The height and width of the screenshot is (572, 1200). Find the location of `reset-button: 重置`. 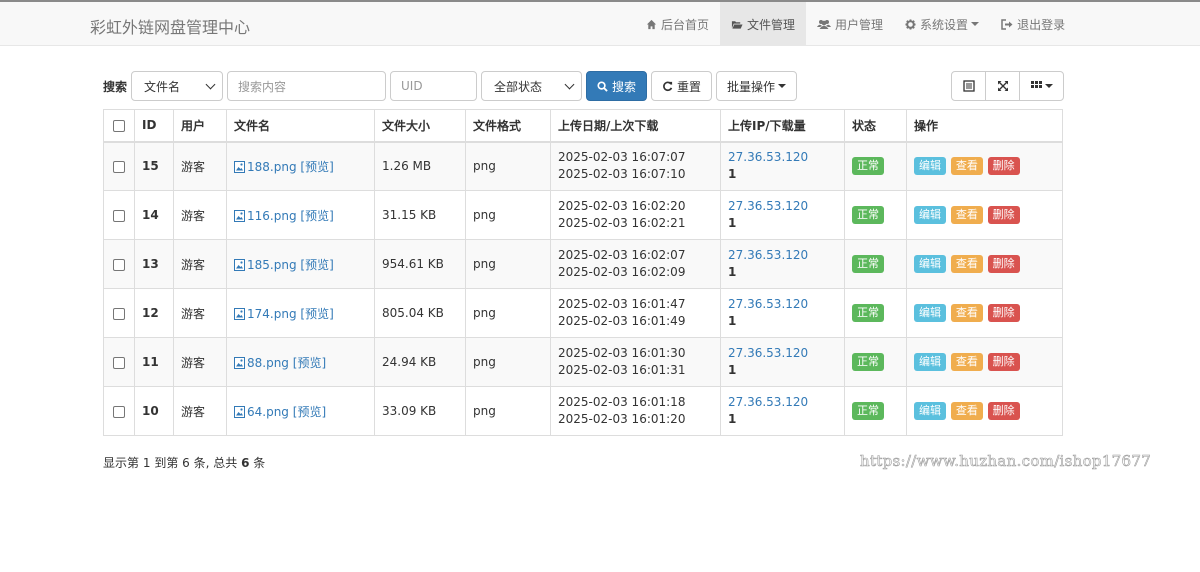

reset-button: 重置 is located at coordinates (682, 86).